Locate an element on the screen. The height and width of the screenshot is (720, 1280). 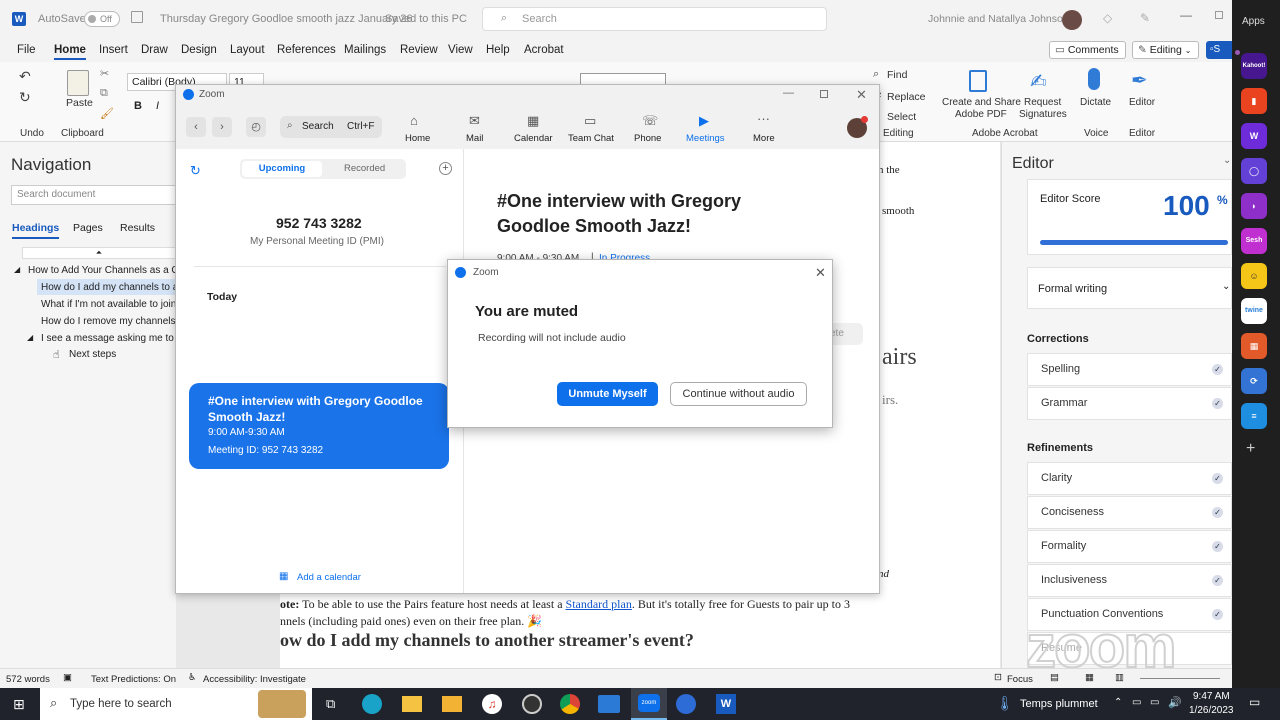
signatures-label: Signatures is located at coordinates (1043, 114).